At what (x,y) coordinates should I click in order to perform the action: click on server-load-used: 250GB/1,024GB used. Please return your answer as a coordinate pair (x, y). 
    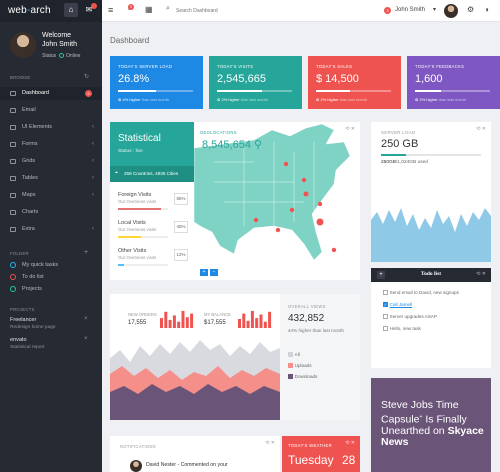
    Looking at the image, I should click on (404, 162).